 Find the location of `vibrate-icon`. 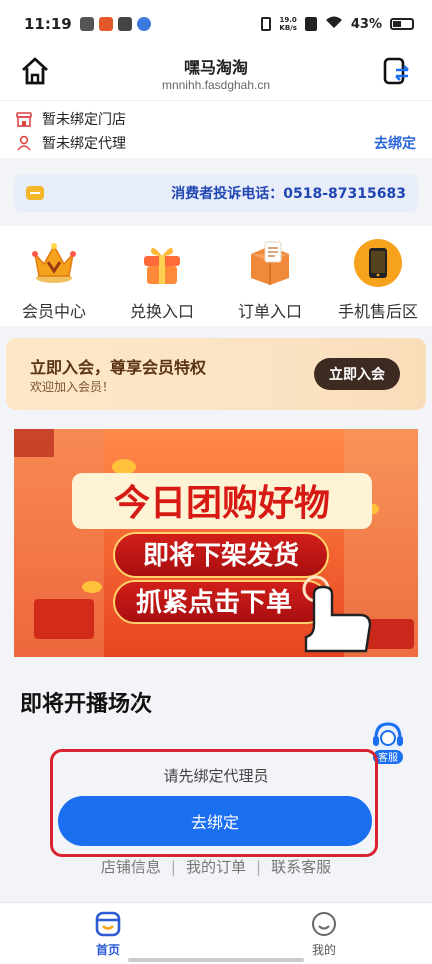

vibrate-icon is located at coordinates (266, 24).